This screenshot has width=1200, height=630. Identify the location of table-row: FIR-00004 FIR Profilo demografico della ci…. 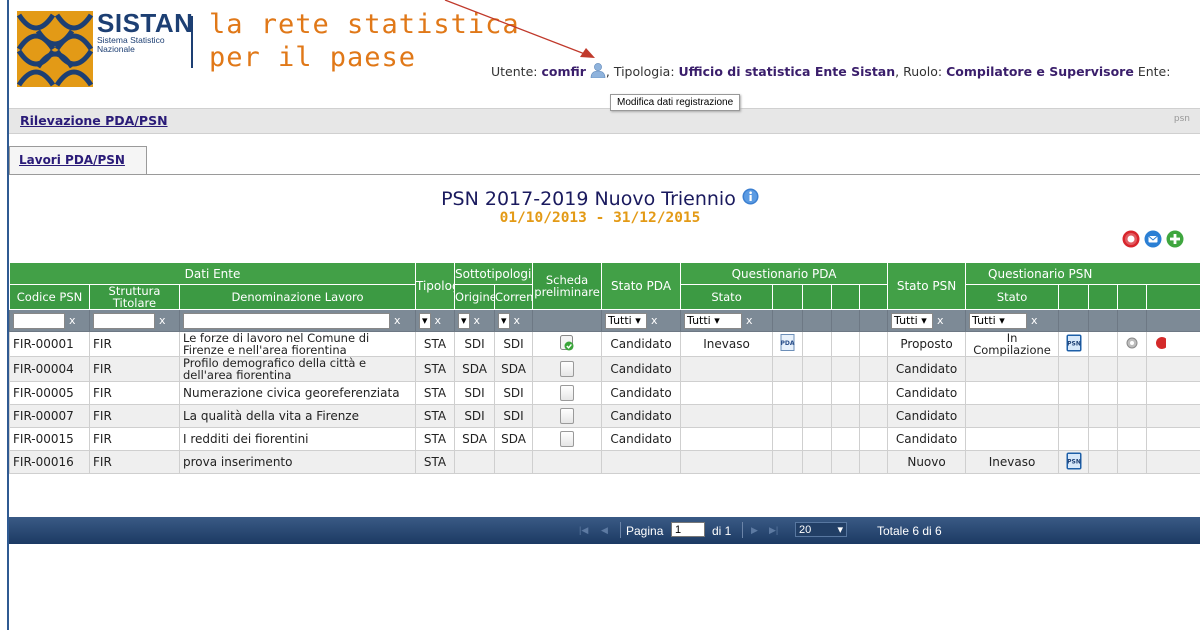
(604, 369).